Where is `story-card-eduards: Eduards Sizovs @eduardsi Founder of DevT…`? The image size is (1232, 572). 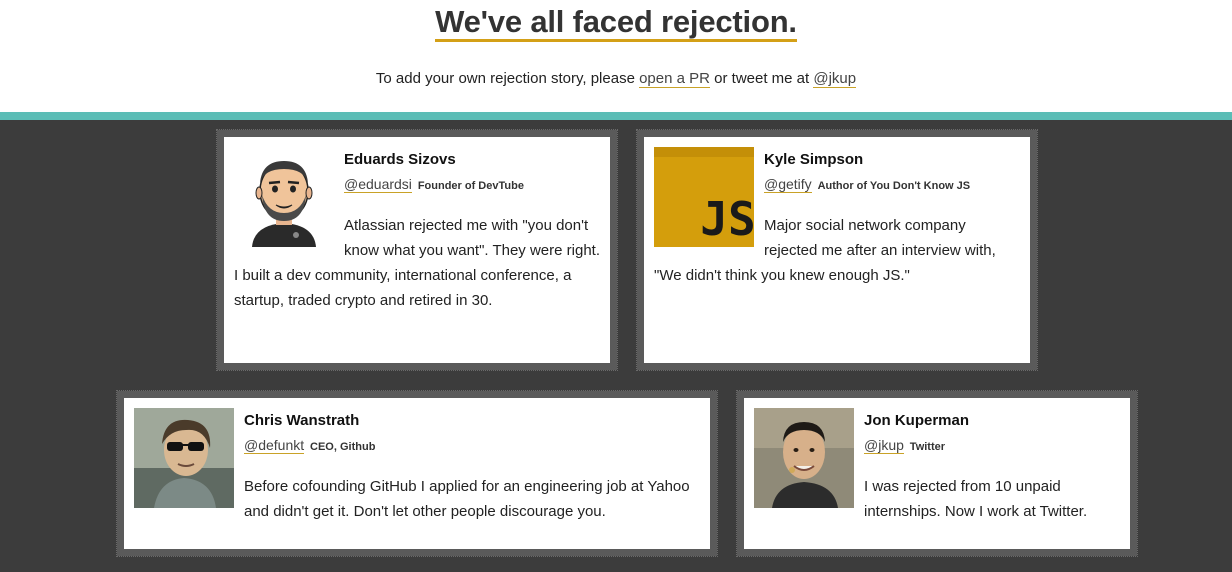
story-card-eduards: Eduards Sizovs @eduardsi Founder of DevT… is located at coordinates (417, 250).